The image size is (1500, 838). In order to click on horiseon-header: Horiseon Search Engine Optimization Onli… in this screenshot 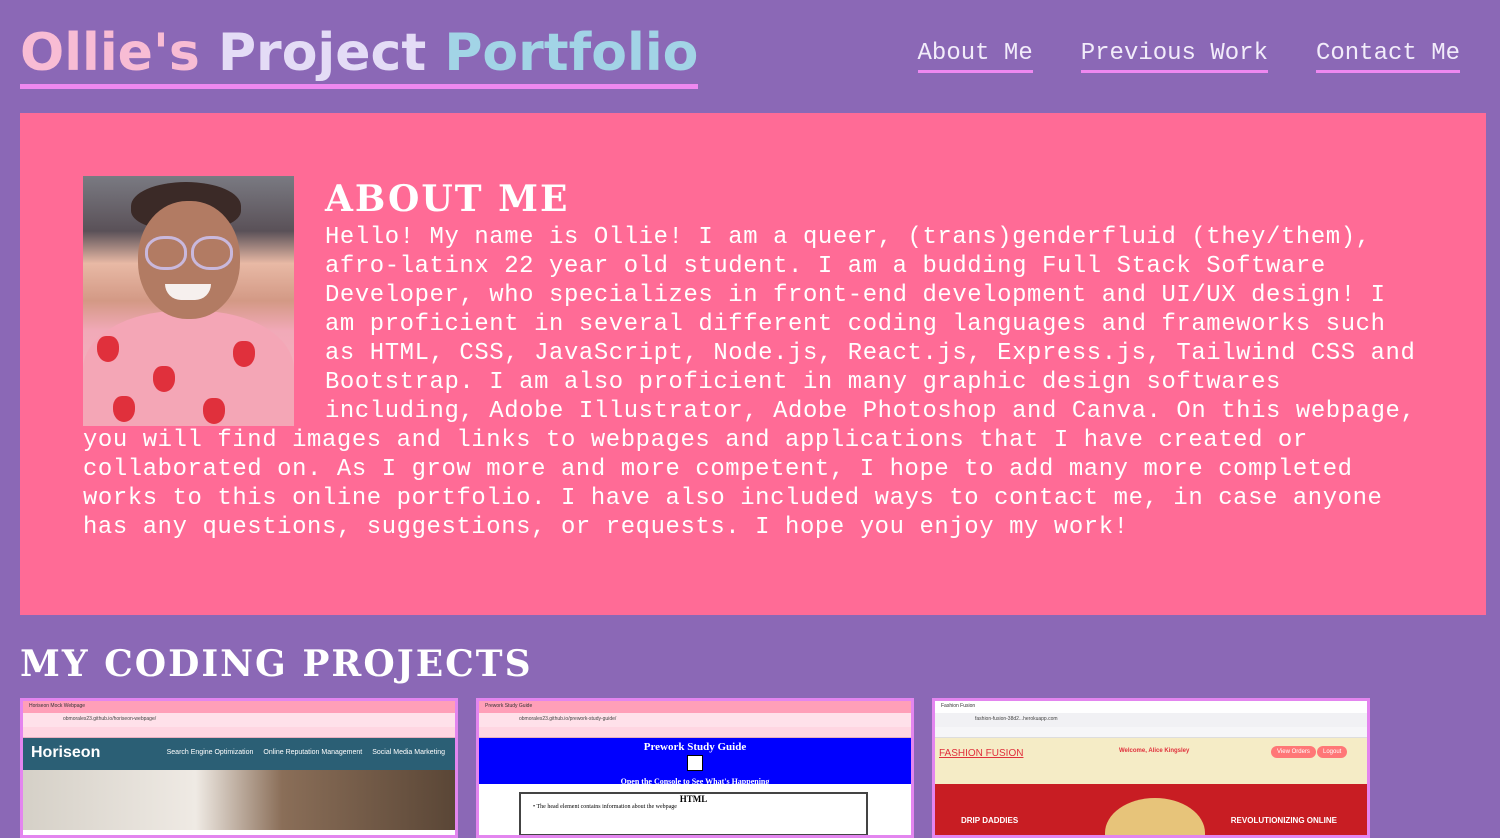, I will do `click(239, 754)`.